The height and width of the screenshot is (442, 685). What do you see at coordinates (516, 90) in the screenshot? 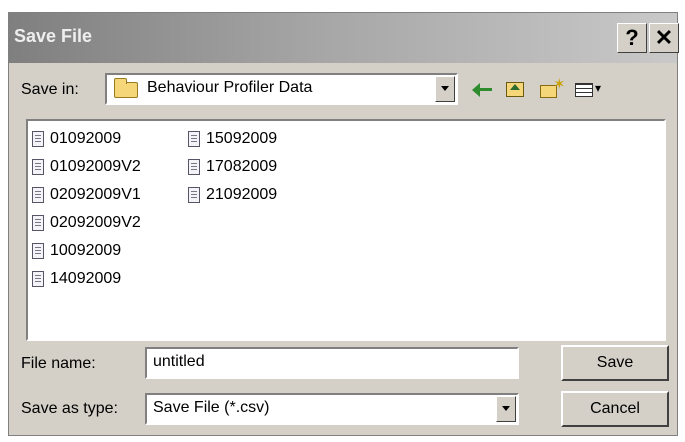
I see `up-folder-icon` at bounding box center [516, 90].